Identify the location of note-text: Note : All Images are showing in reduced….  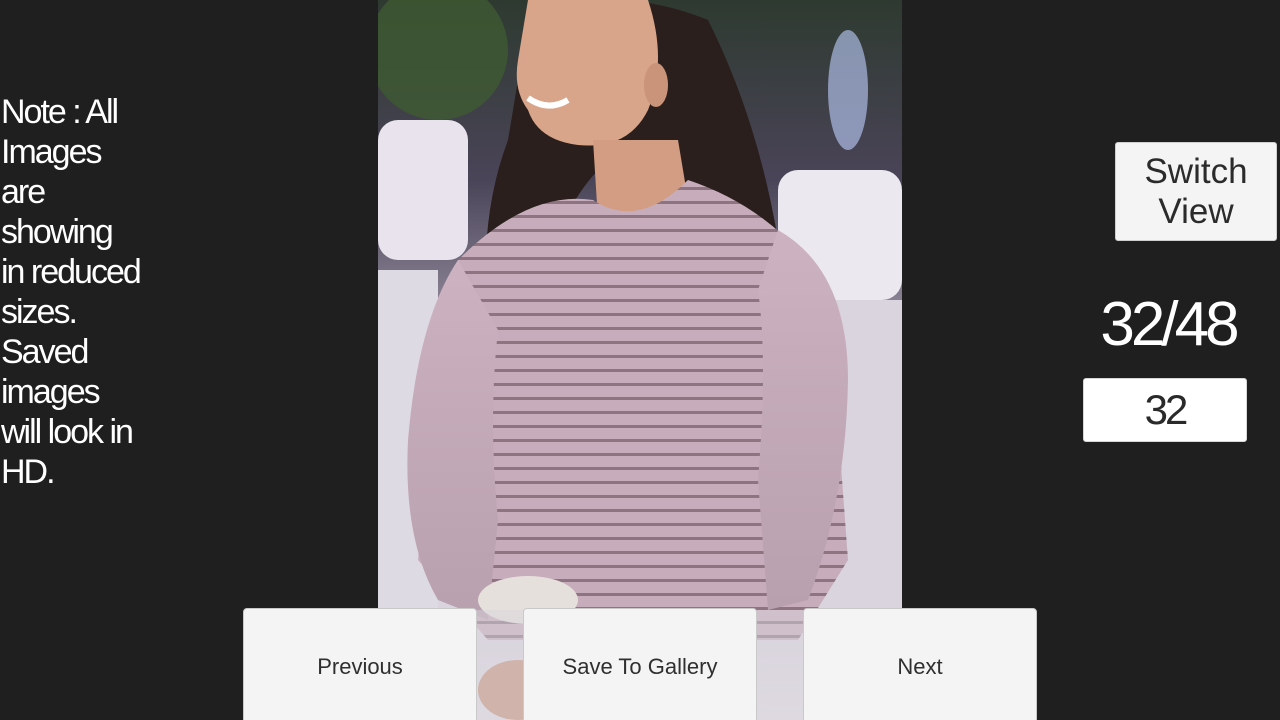
(71, 292).